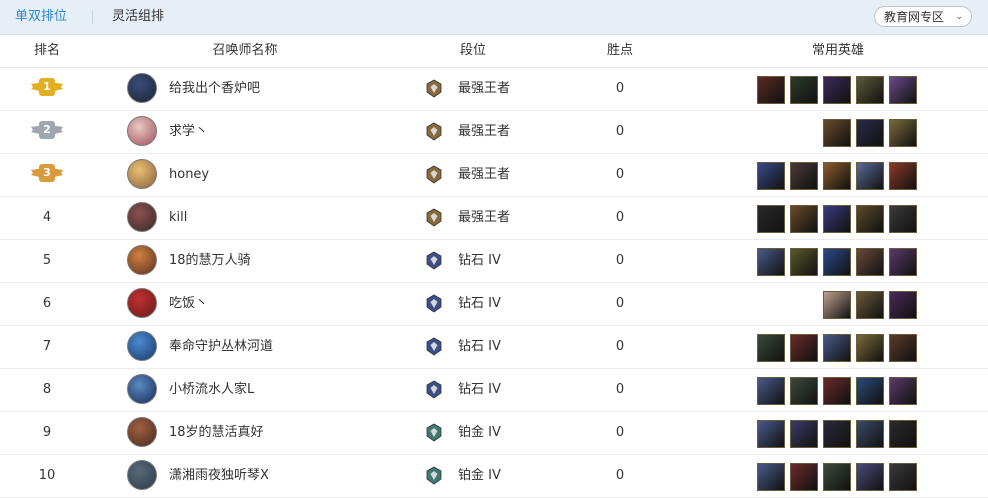  What do you see at coordinates (494, 89) in the screenshot?
I see `table-row: 1 给我出个香炉吧 最强王者 0` at bounding box center [494, 89].